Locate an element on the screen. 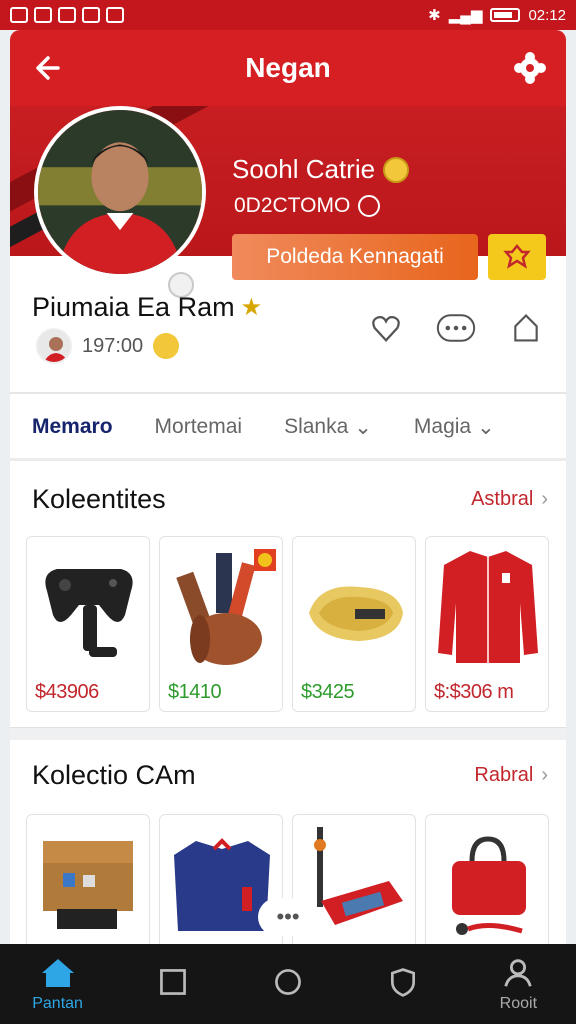  nav-label: Rooit is located at coordinates (518, 1003).